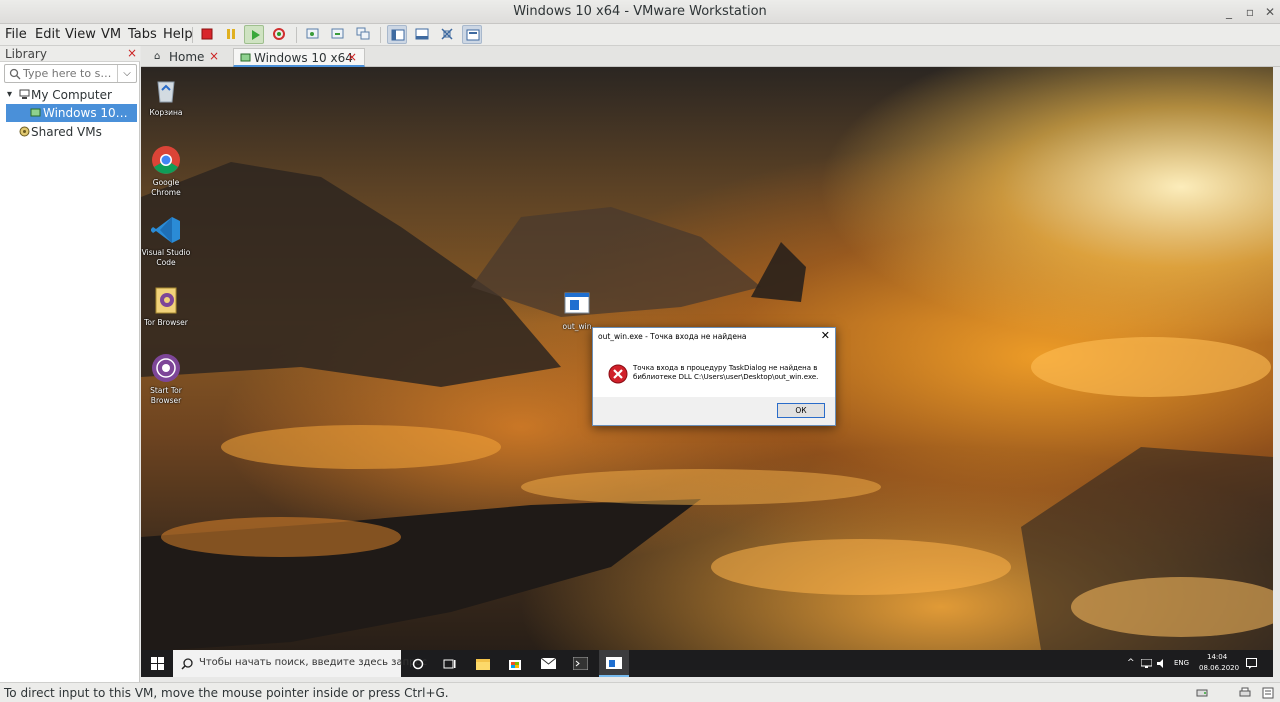  Describe the element at coordinates (166, 112) in the screenshot. I see `desktop-icon-label: Корзина` at that location.